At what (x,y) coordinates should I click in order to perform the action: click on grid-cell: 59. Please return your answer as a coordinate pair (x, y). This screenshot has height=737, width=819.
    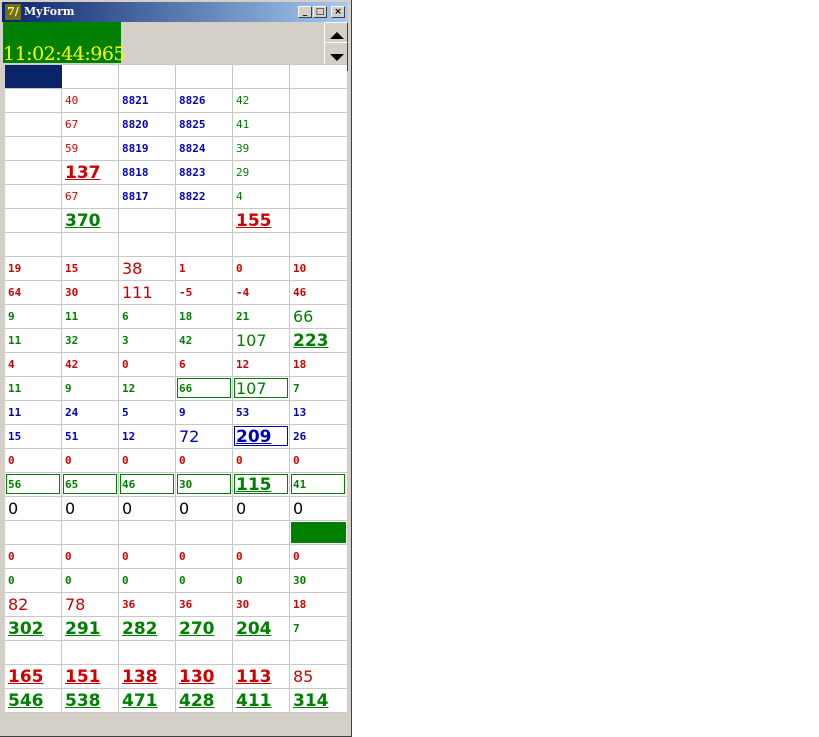
    Looking at the image, I should click on (90, 148).